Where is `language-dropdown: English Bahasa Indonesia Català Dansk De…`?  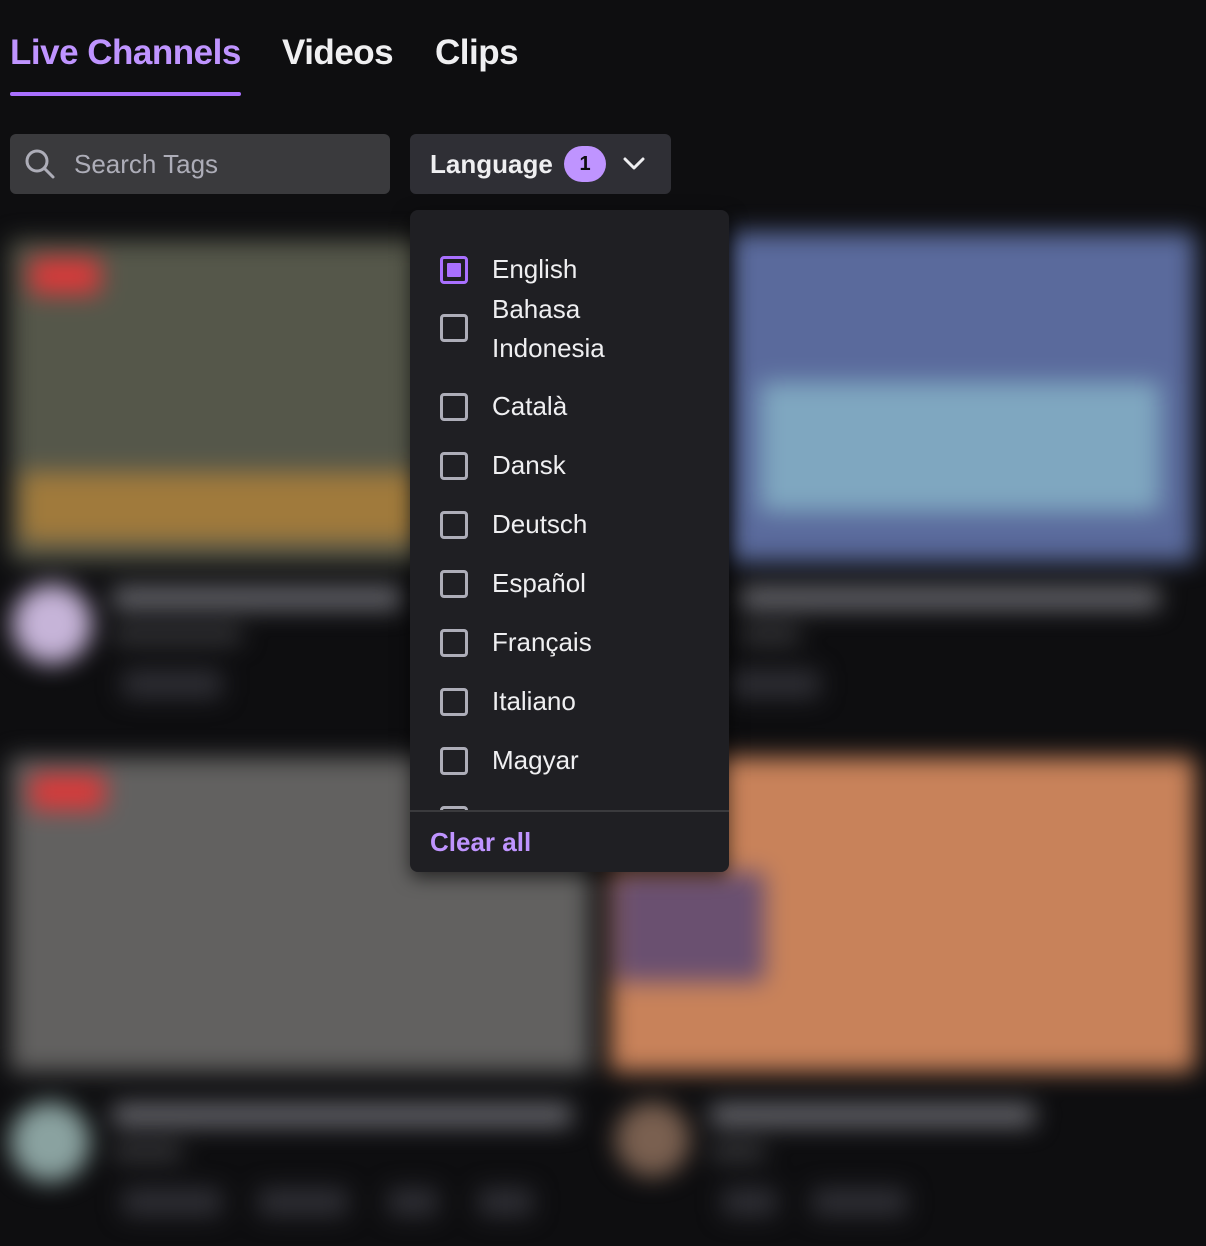
language-dropdown: English Bahasa Indonesia Català Dansk De… is located at coordinates (569, 541).